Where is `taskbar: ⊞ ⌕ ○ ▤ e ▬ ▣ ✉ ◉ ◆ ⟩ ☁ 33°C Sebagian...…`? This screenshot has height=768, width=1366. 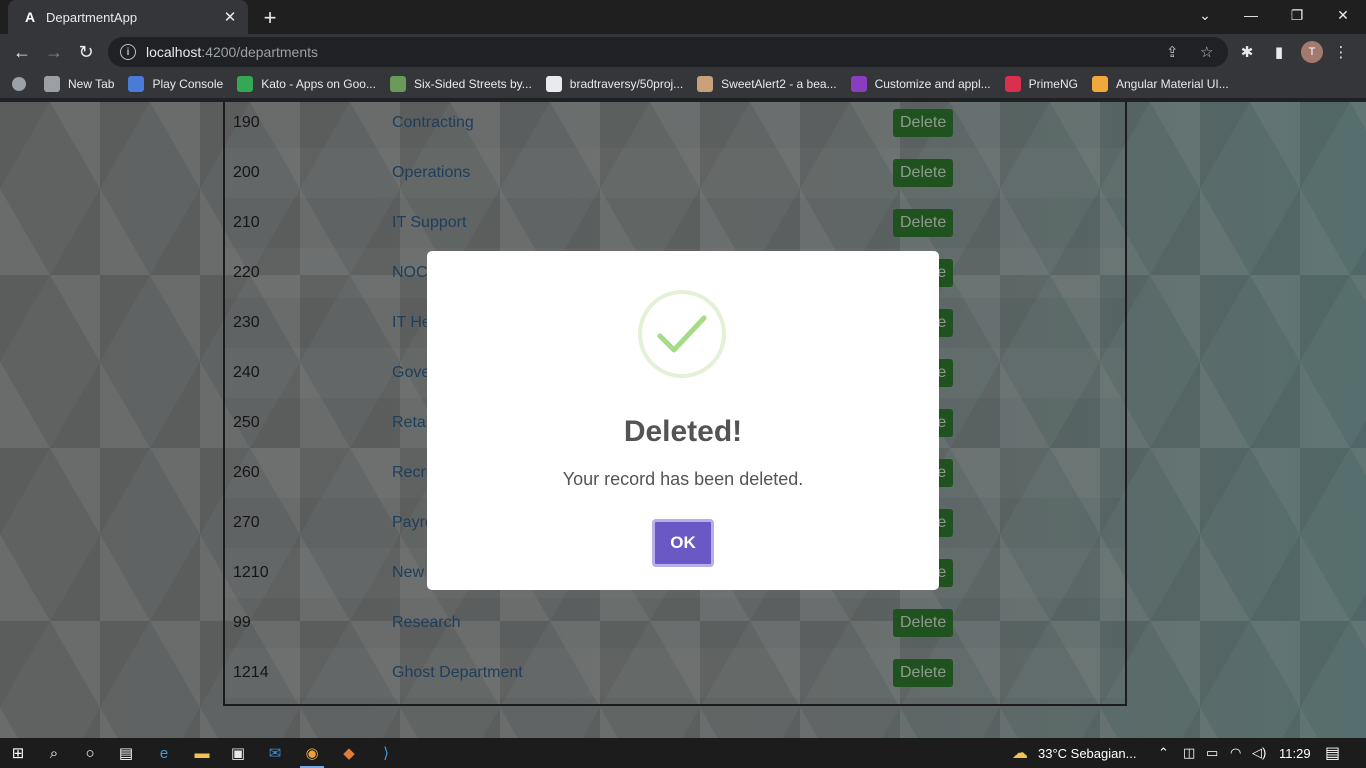 taskbar: ⊞ ⌕ ○ ▤ e ▬ ▣ ✉ ◉ ◆ ⟩ ☁ 33°C Sebagian...… is located at coordinates (683, 753).